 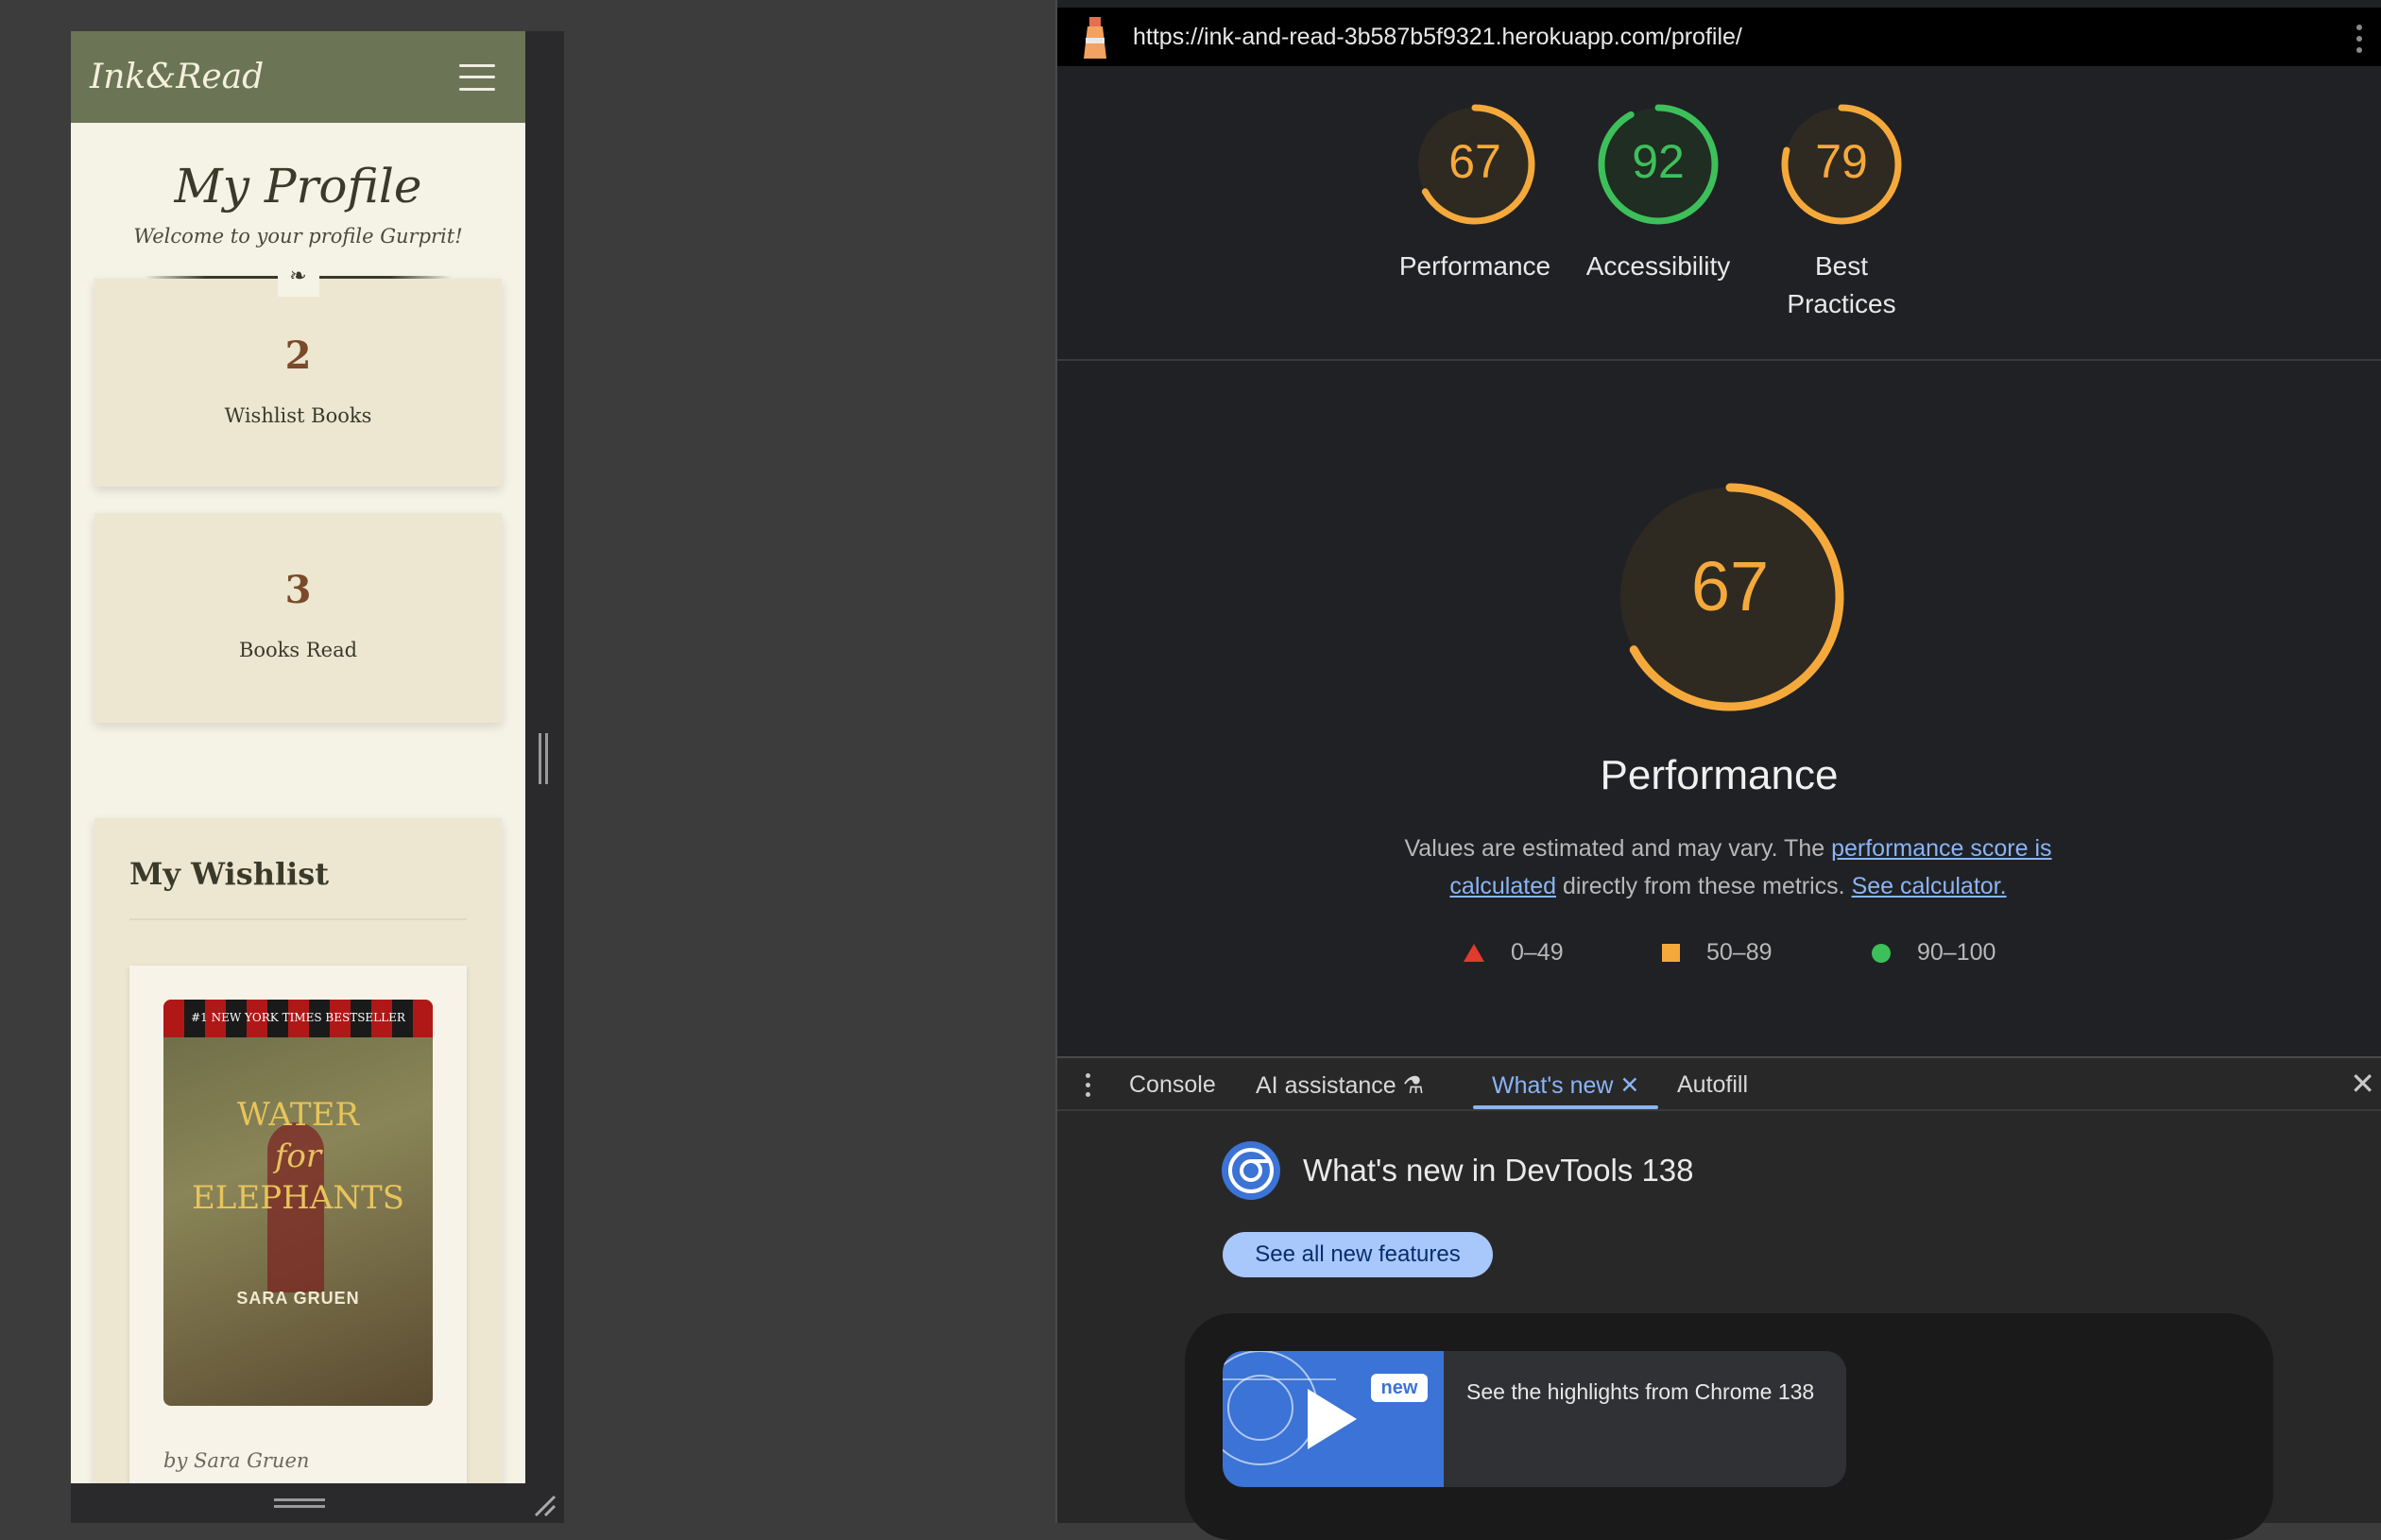 What do you see at coordinates (177, 77) in the screenshot?
I see `brand-logo: Ink&Read` at bounding box center [177, 77].